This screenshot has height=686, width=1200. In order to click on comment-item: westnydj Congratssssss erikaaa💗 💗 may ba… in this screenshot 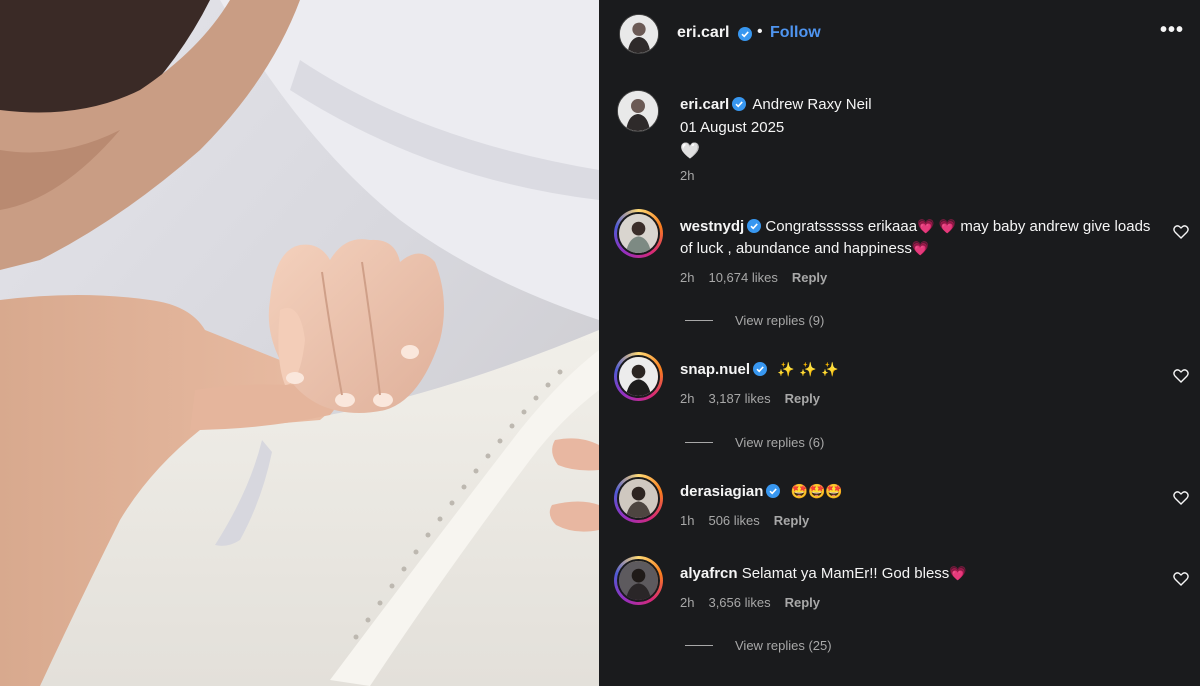, I will do `click(920, 252)`.